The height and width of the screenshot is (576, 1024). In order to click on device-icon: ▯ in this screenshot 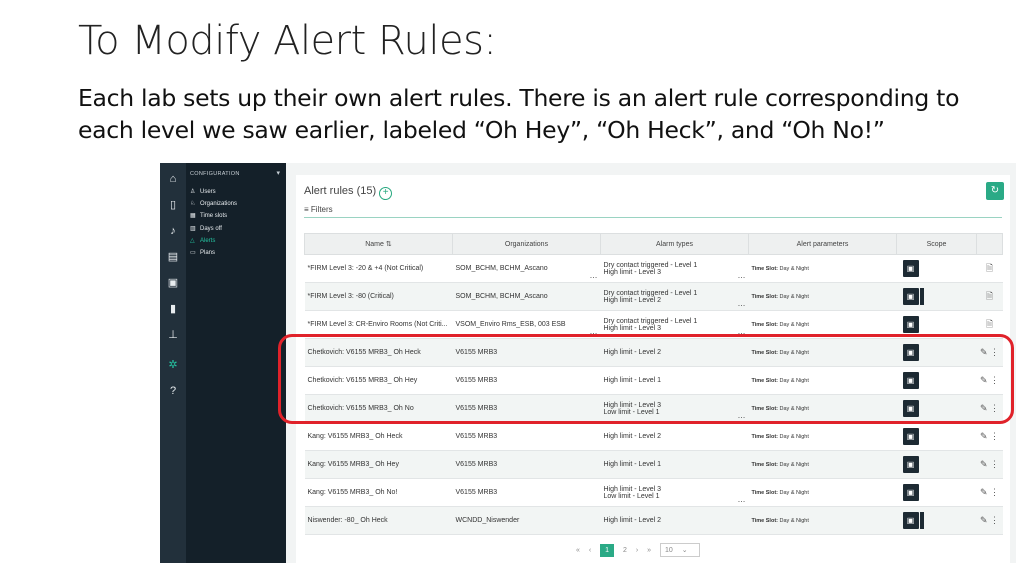, I will do `click(173, 205)`.